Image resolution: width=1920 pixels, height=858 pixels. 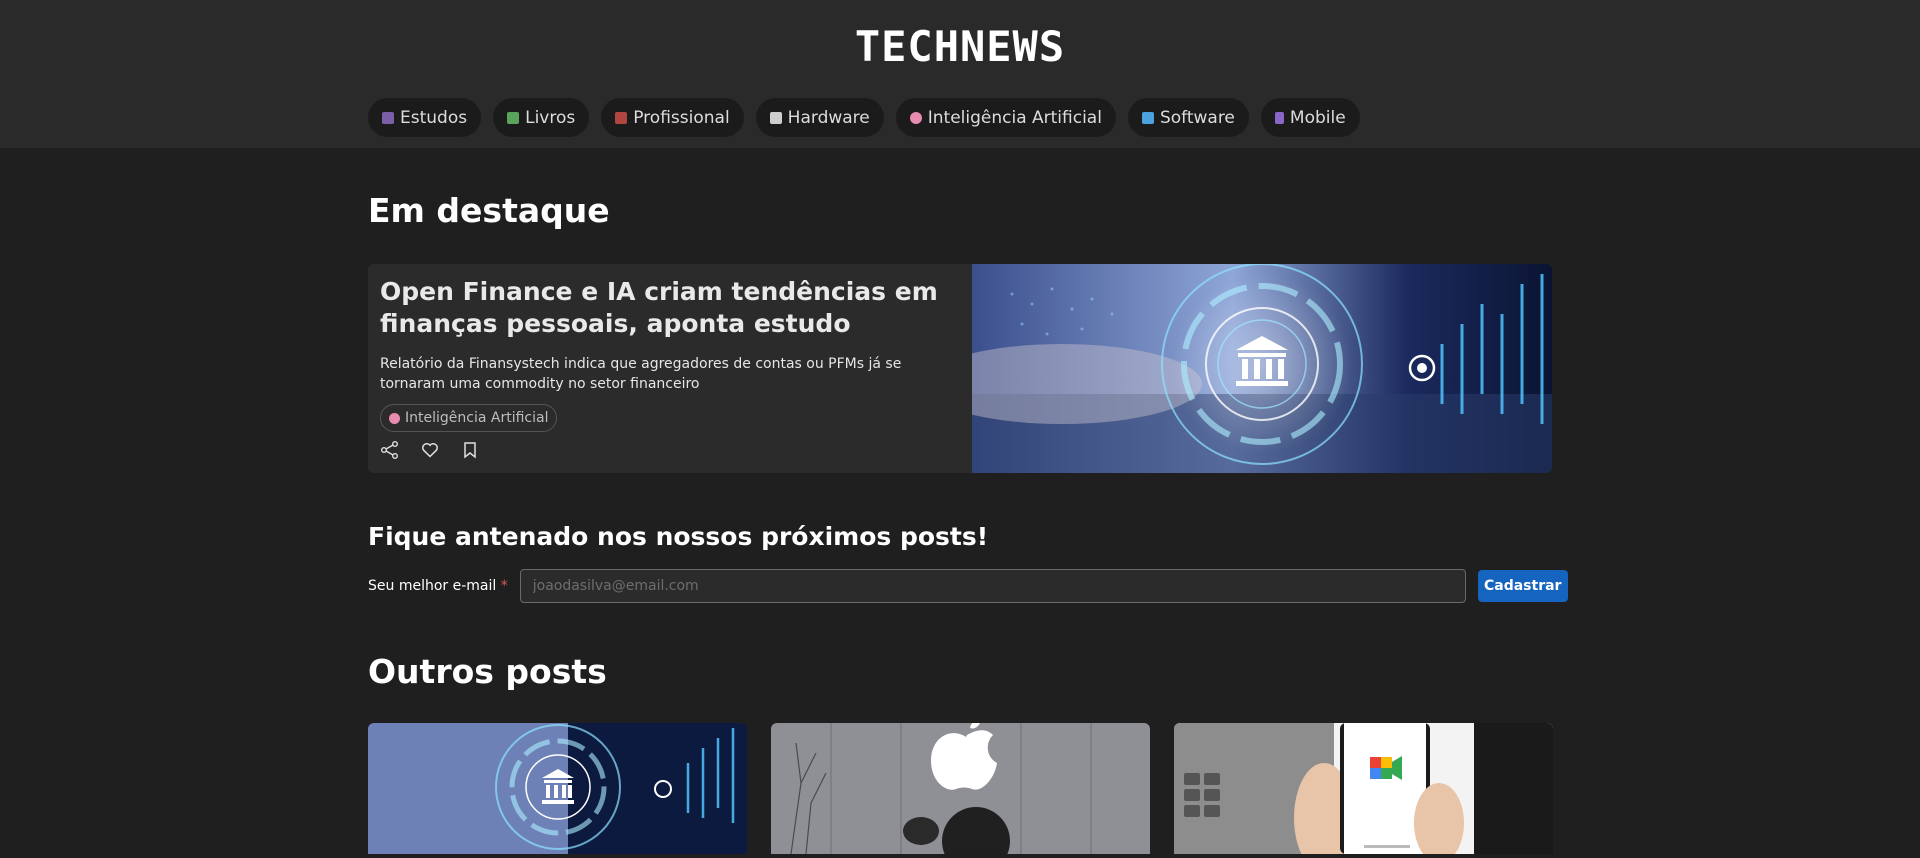 What do you see at coordinates (477, 418) in the screenshot?
I see `tag-label: Inteligência Artificial` at bounding box center [477, 418].